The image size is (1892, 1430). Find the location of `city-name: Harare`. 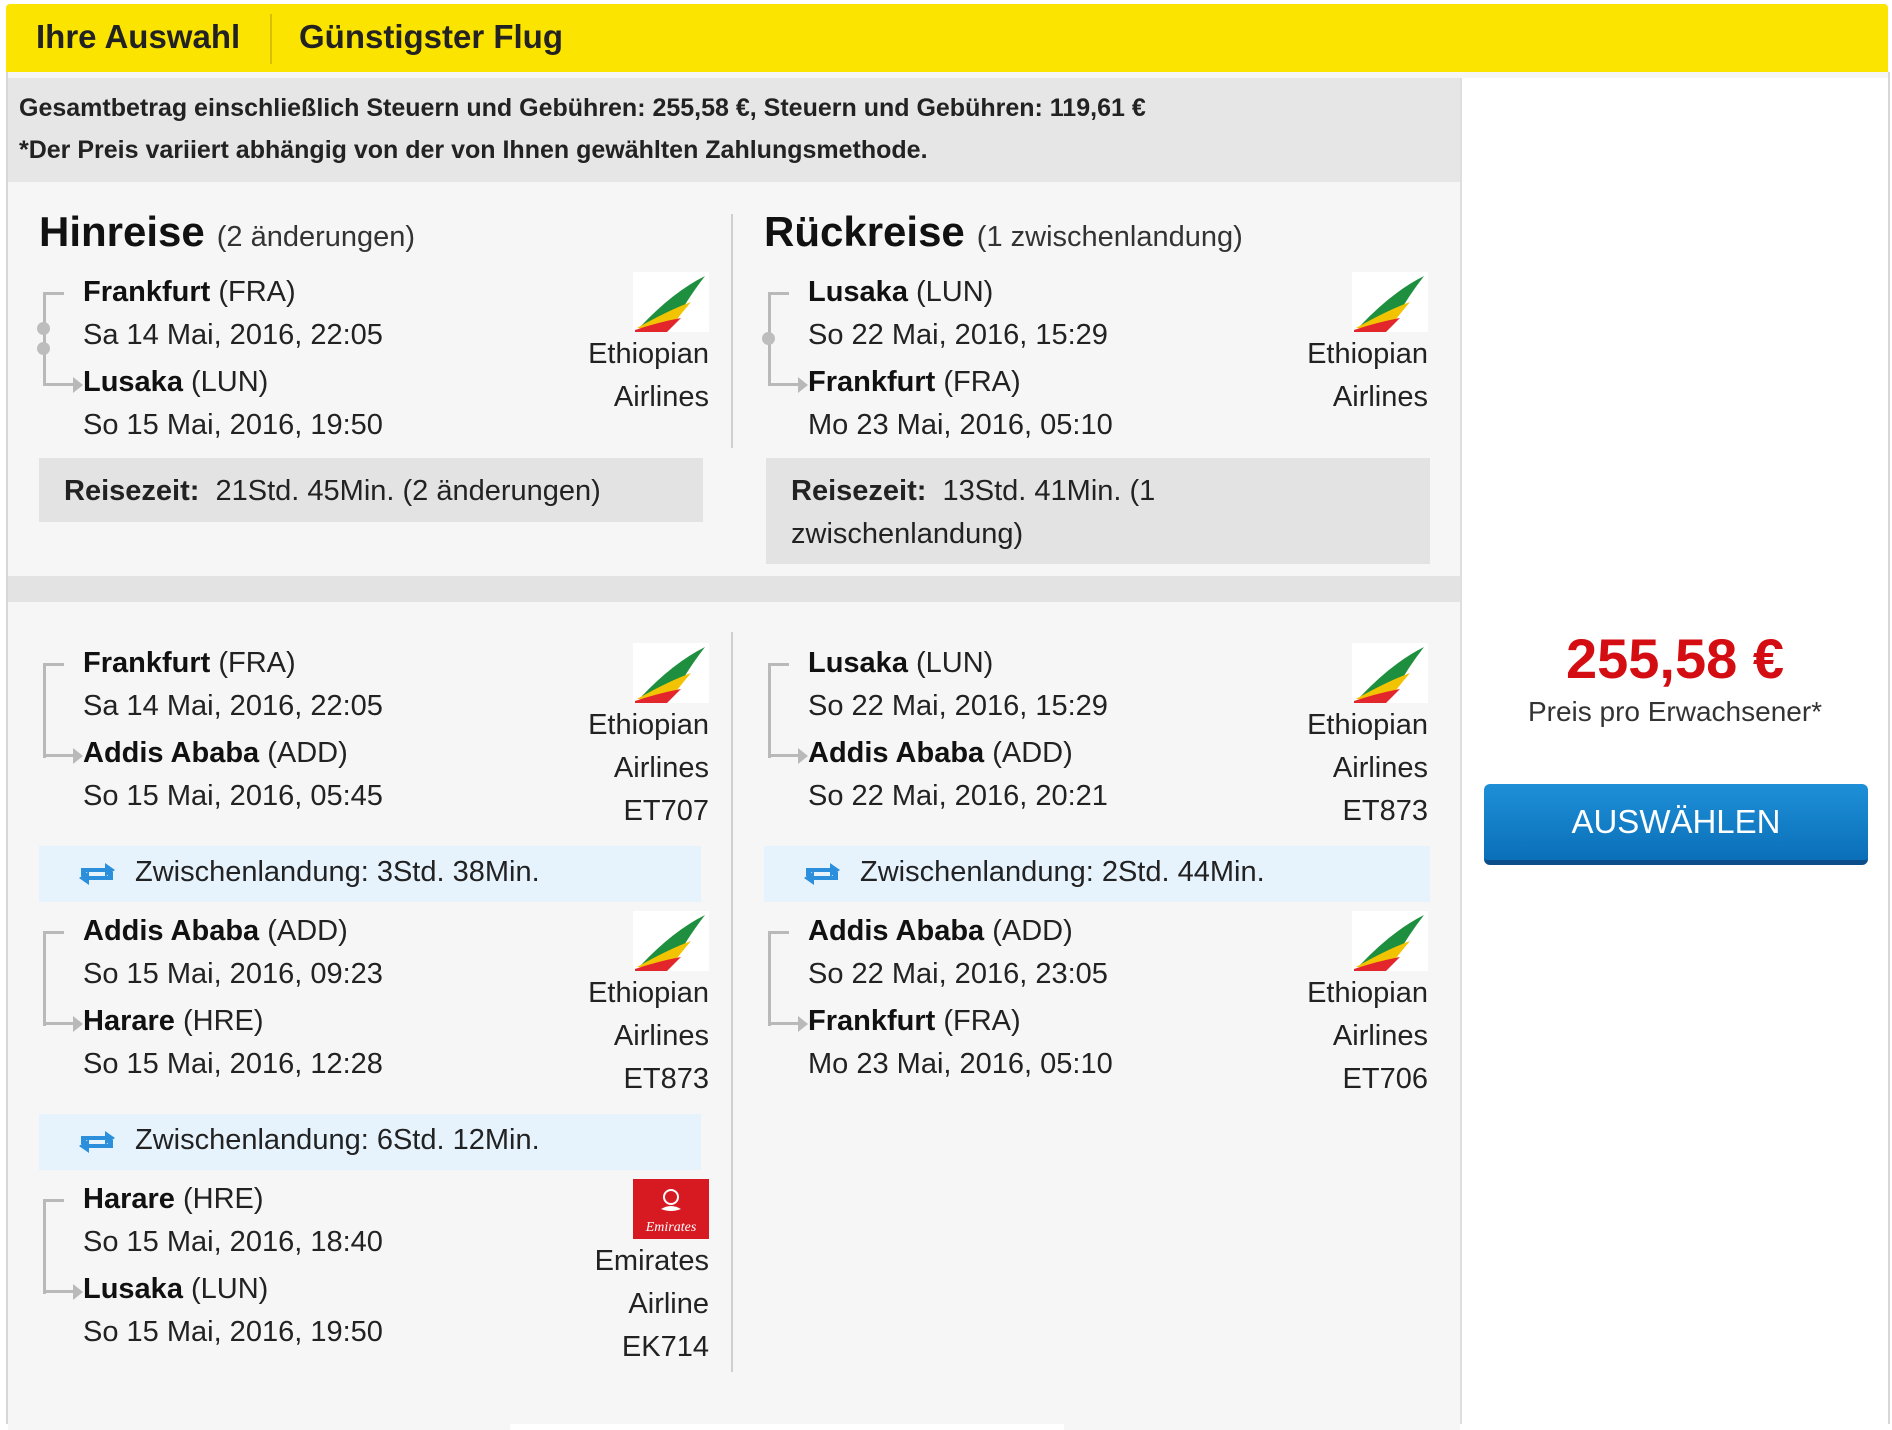

city-name: Harare is located at coordinates (129, 1199).